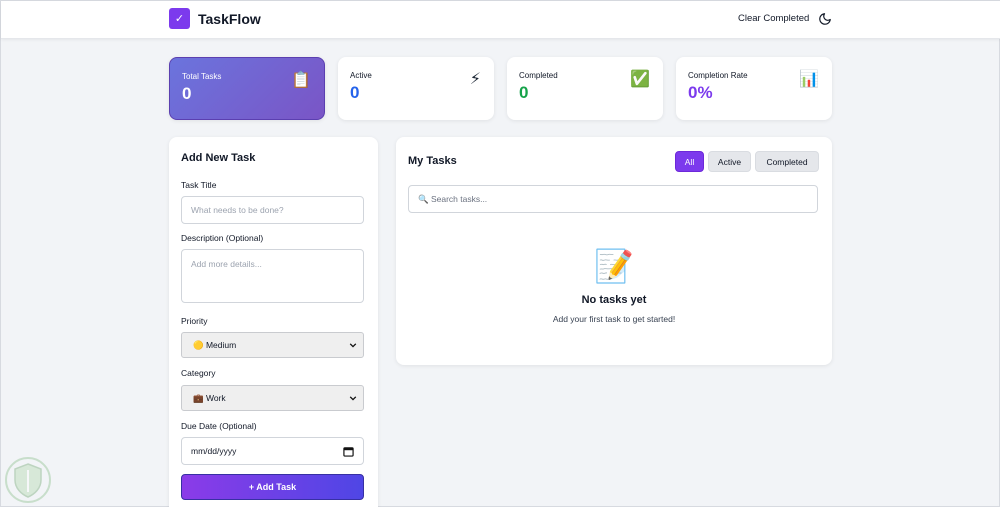 The width and height of the screenshot is (1000, 507). What do you see at coordinates (272, 487) in the screenshot?
I see `add-task-button: + Add Task` at bounding box center [272, 487].